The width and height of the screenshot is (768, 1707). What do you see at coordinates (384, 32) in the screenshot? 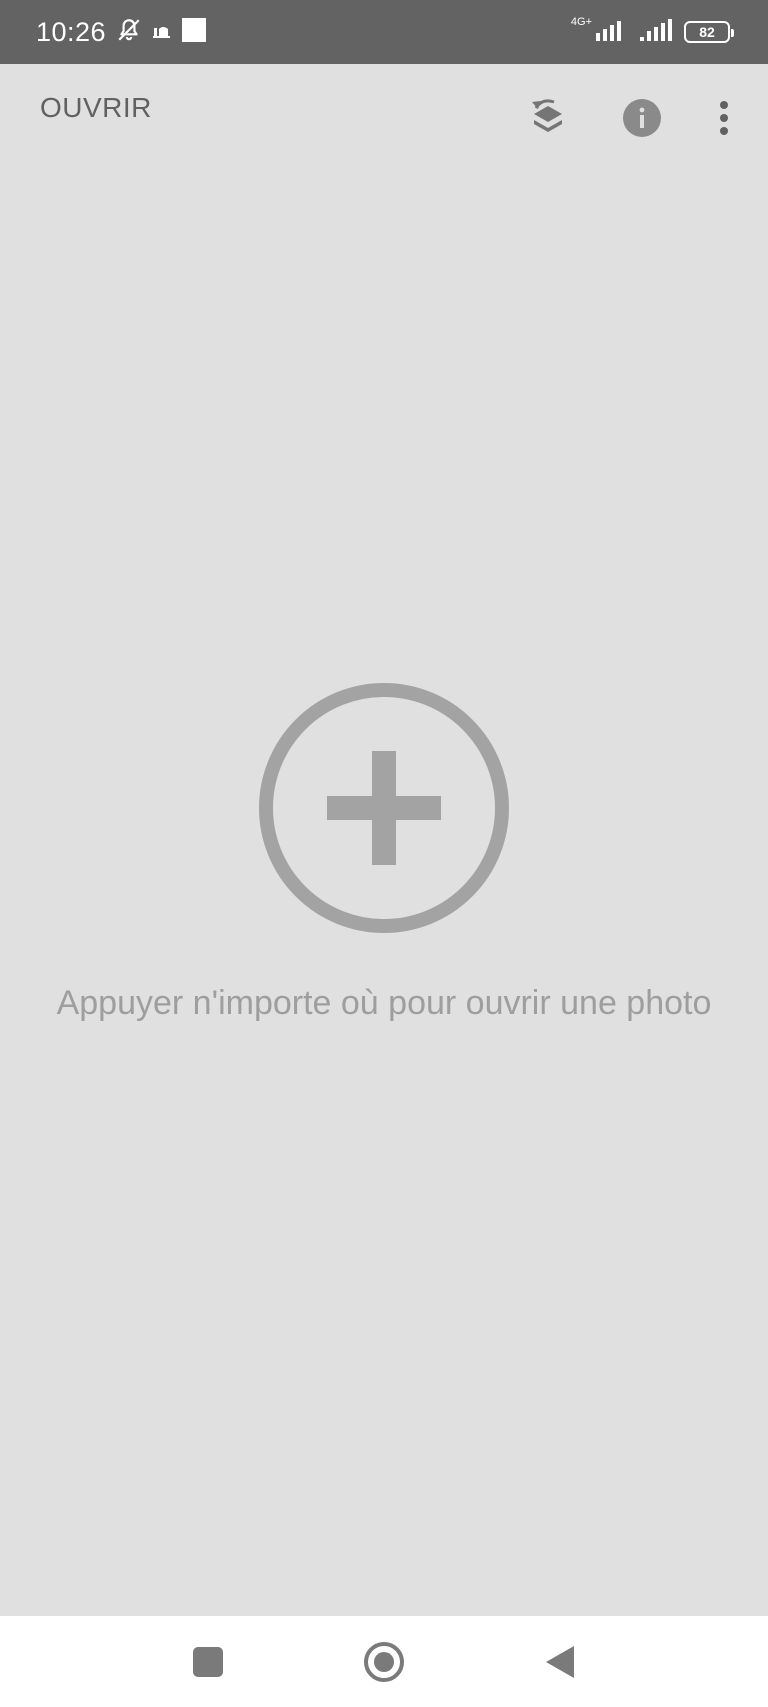
I see `status-bar: 10:26 4G+ 82` at bounding box center [384, 32].